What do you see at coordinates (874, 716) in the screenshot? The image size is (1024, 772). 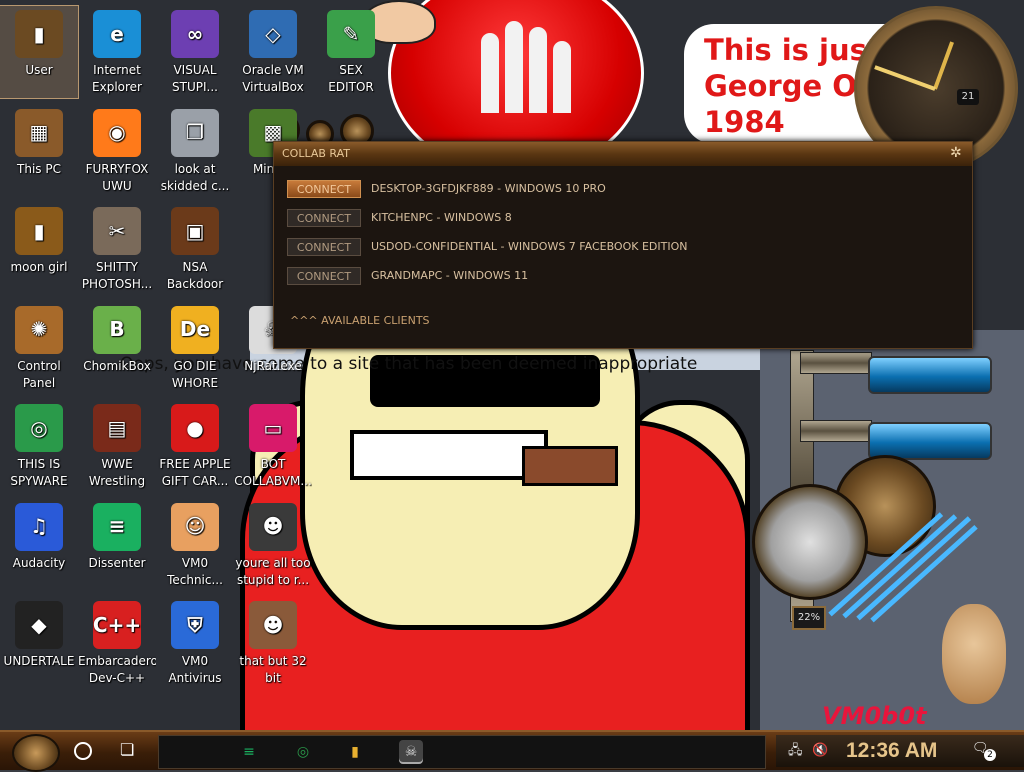 I see `wallpaper-brand-logo: VM0b0t` at bounding box center [874, 716].